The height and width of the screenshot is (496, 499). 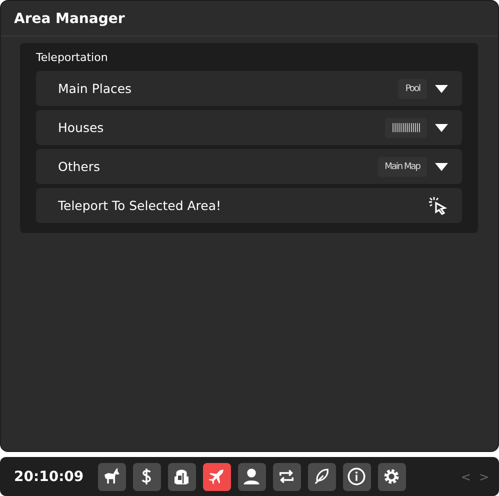 What do you see at coordinates (81, 127) in the screenshot?
I see `dropdown-label: Houses` at bounding box center [81, 127].